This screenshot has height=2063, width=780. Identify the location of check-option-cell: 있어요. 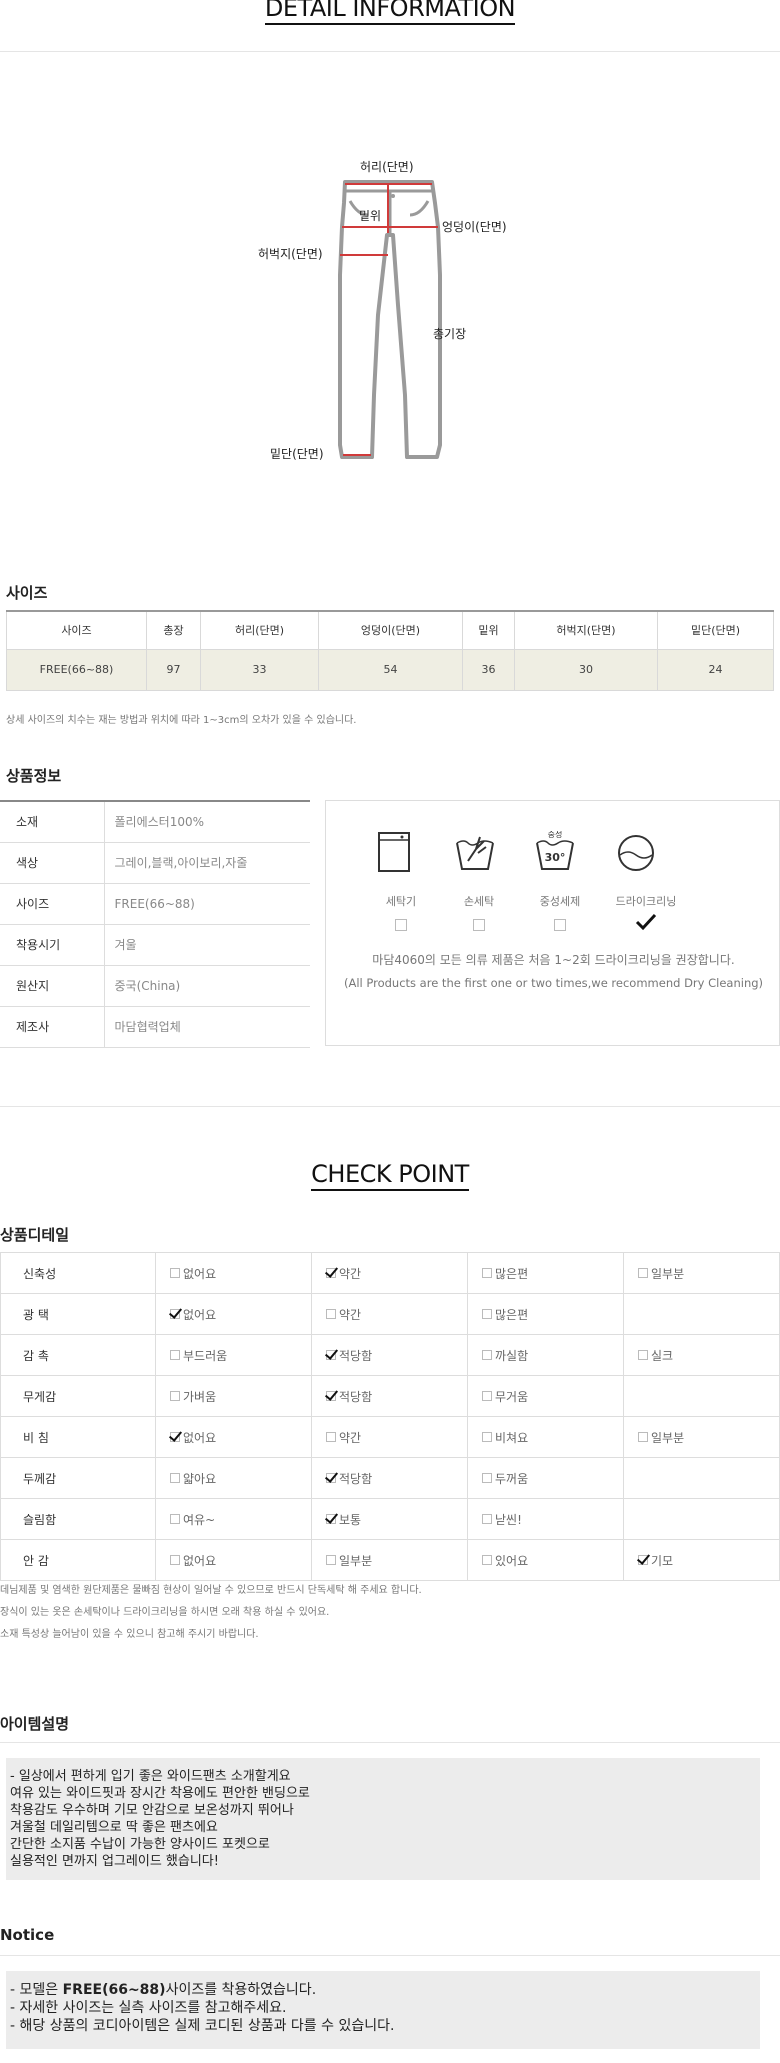
(545, 1560).